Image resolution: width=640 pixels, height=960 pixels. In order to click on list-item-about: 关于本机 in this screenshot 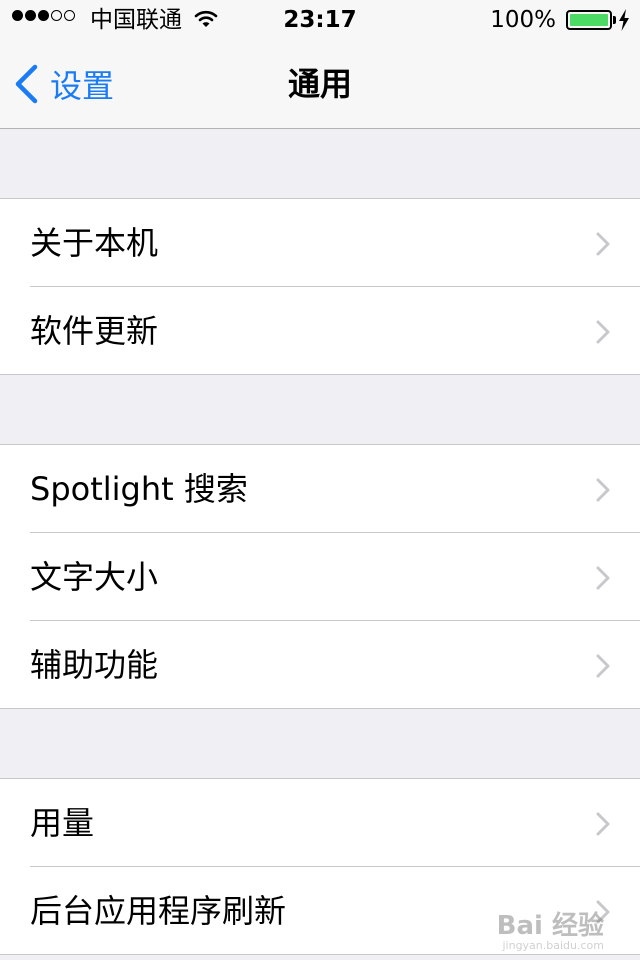, I will do `click(320, 242)`.